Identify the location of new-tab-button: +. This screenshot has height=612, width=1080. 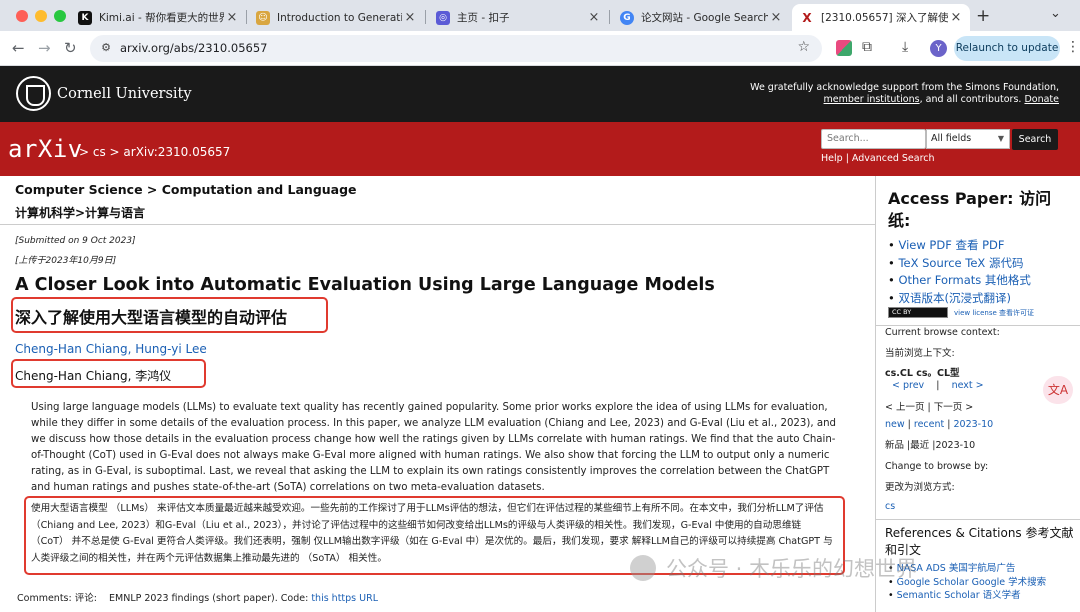
(983, 16).